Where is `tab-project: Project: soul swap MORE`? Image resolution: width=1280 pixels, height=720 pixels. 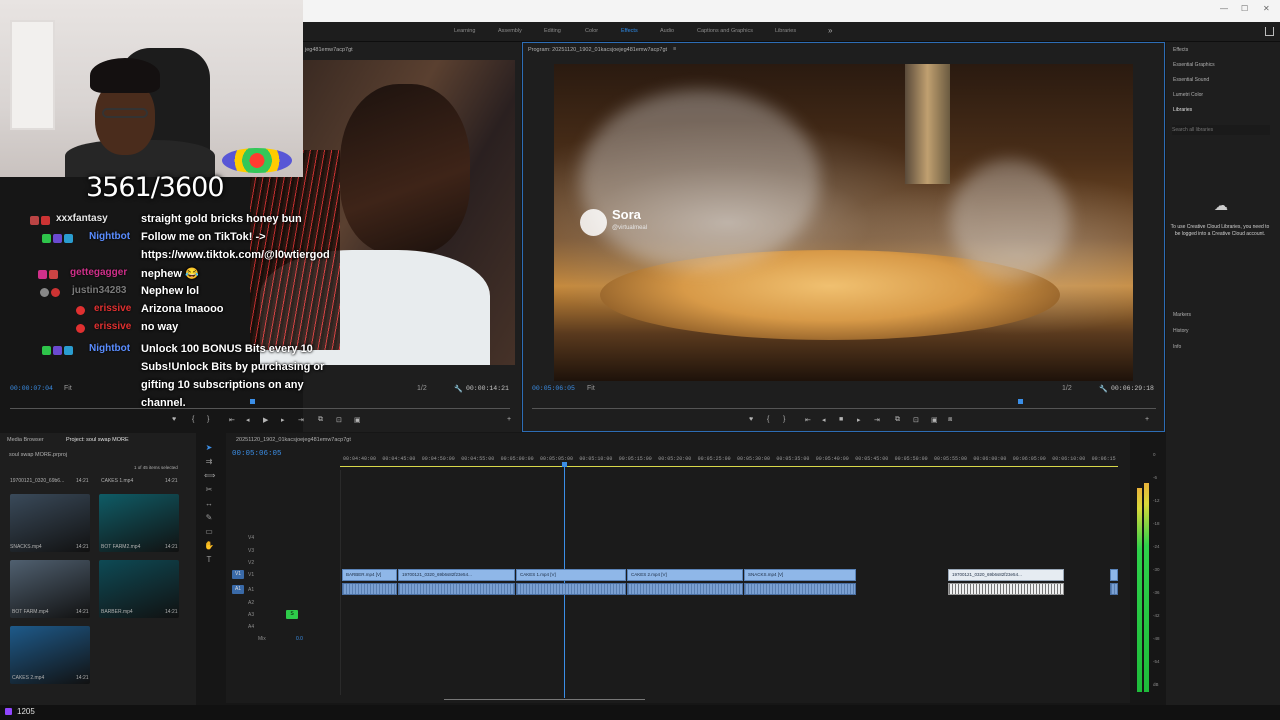 tab-project: Project: soul swap MORE is located at coordinates (97, 440).